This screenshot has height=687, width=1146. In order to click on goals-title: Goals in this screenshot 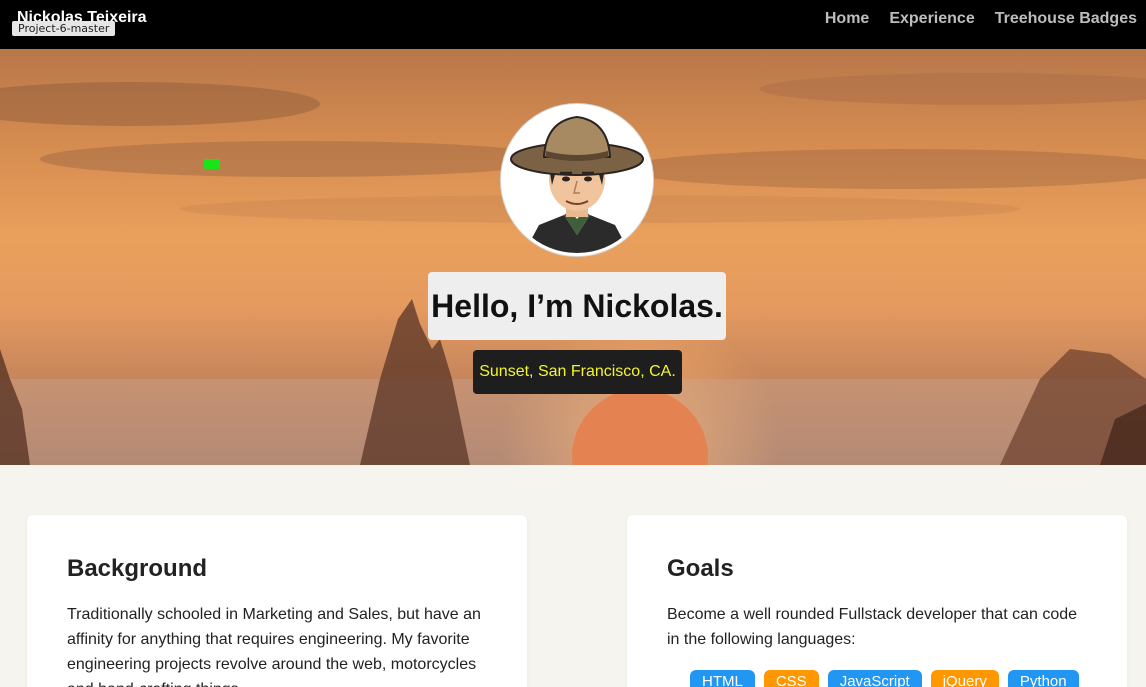, I will do `click(700, 568)`.